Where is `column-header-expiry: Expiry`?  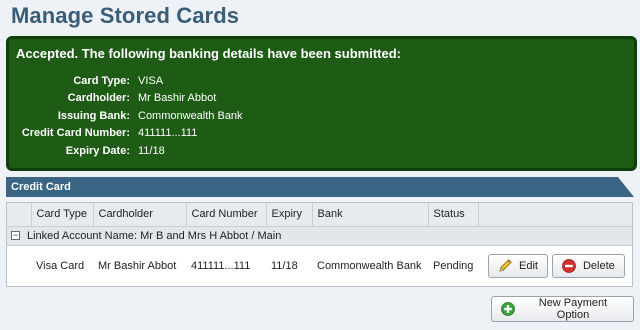
column-header-expiry: Expiry is located at coordinates (289, 215).